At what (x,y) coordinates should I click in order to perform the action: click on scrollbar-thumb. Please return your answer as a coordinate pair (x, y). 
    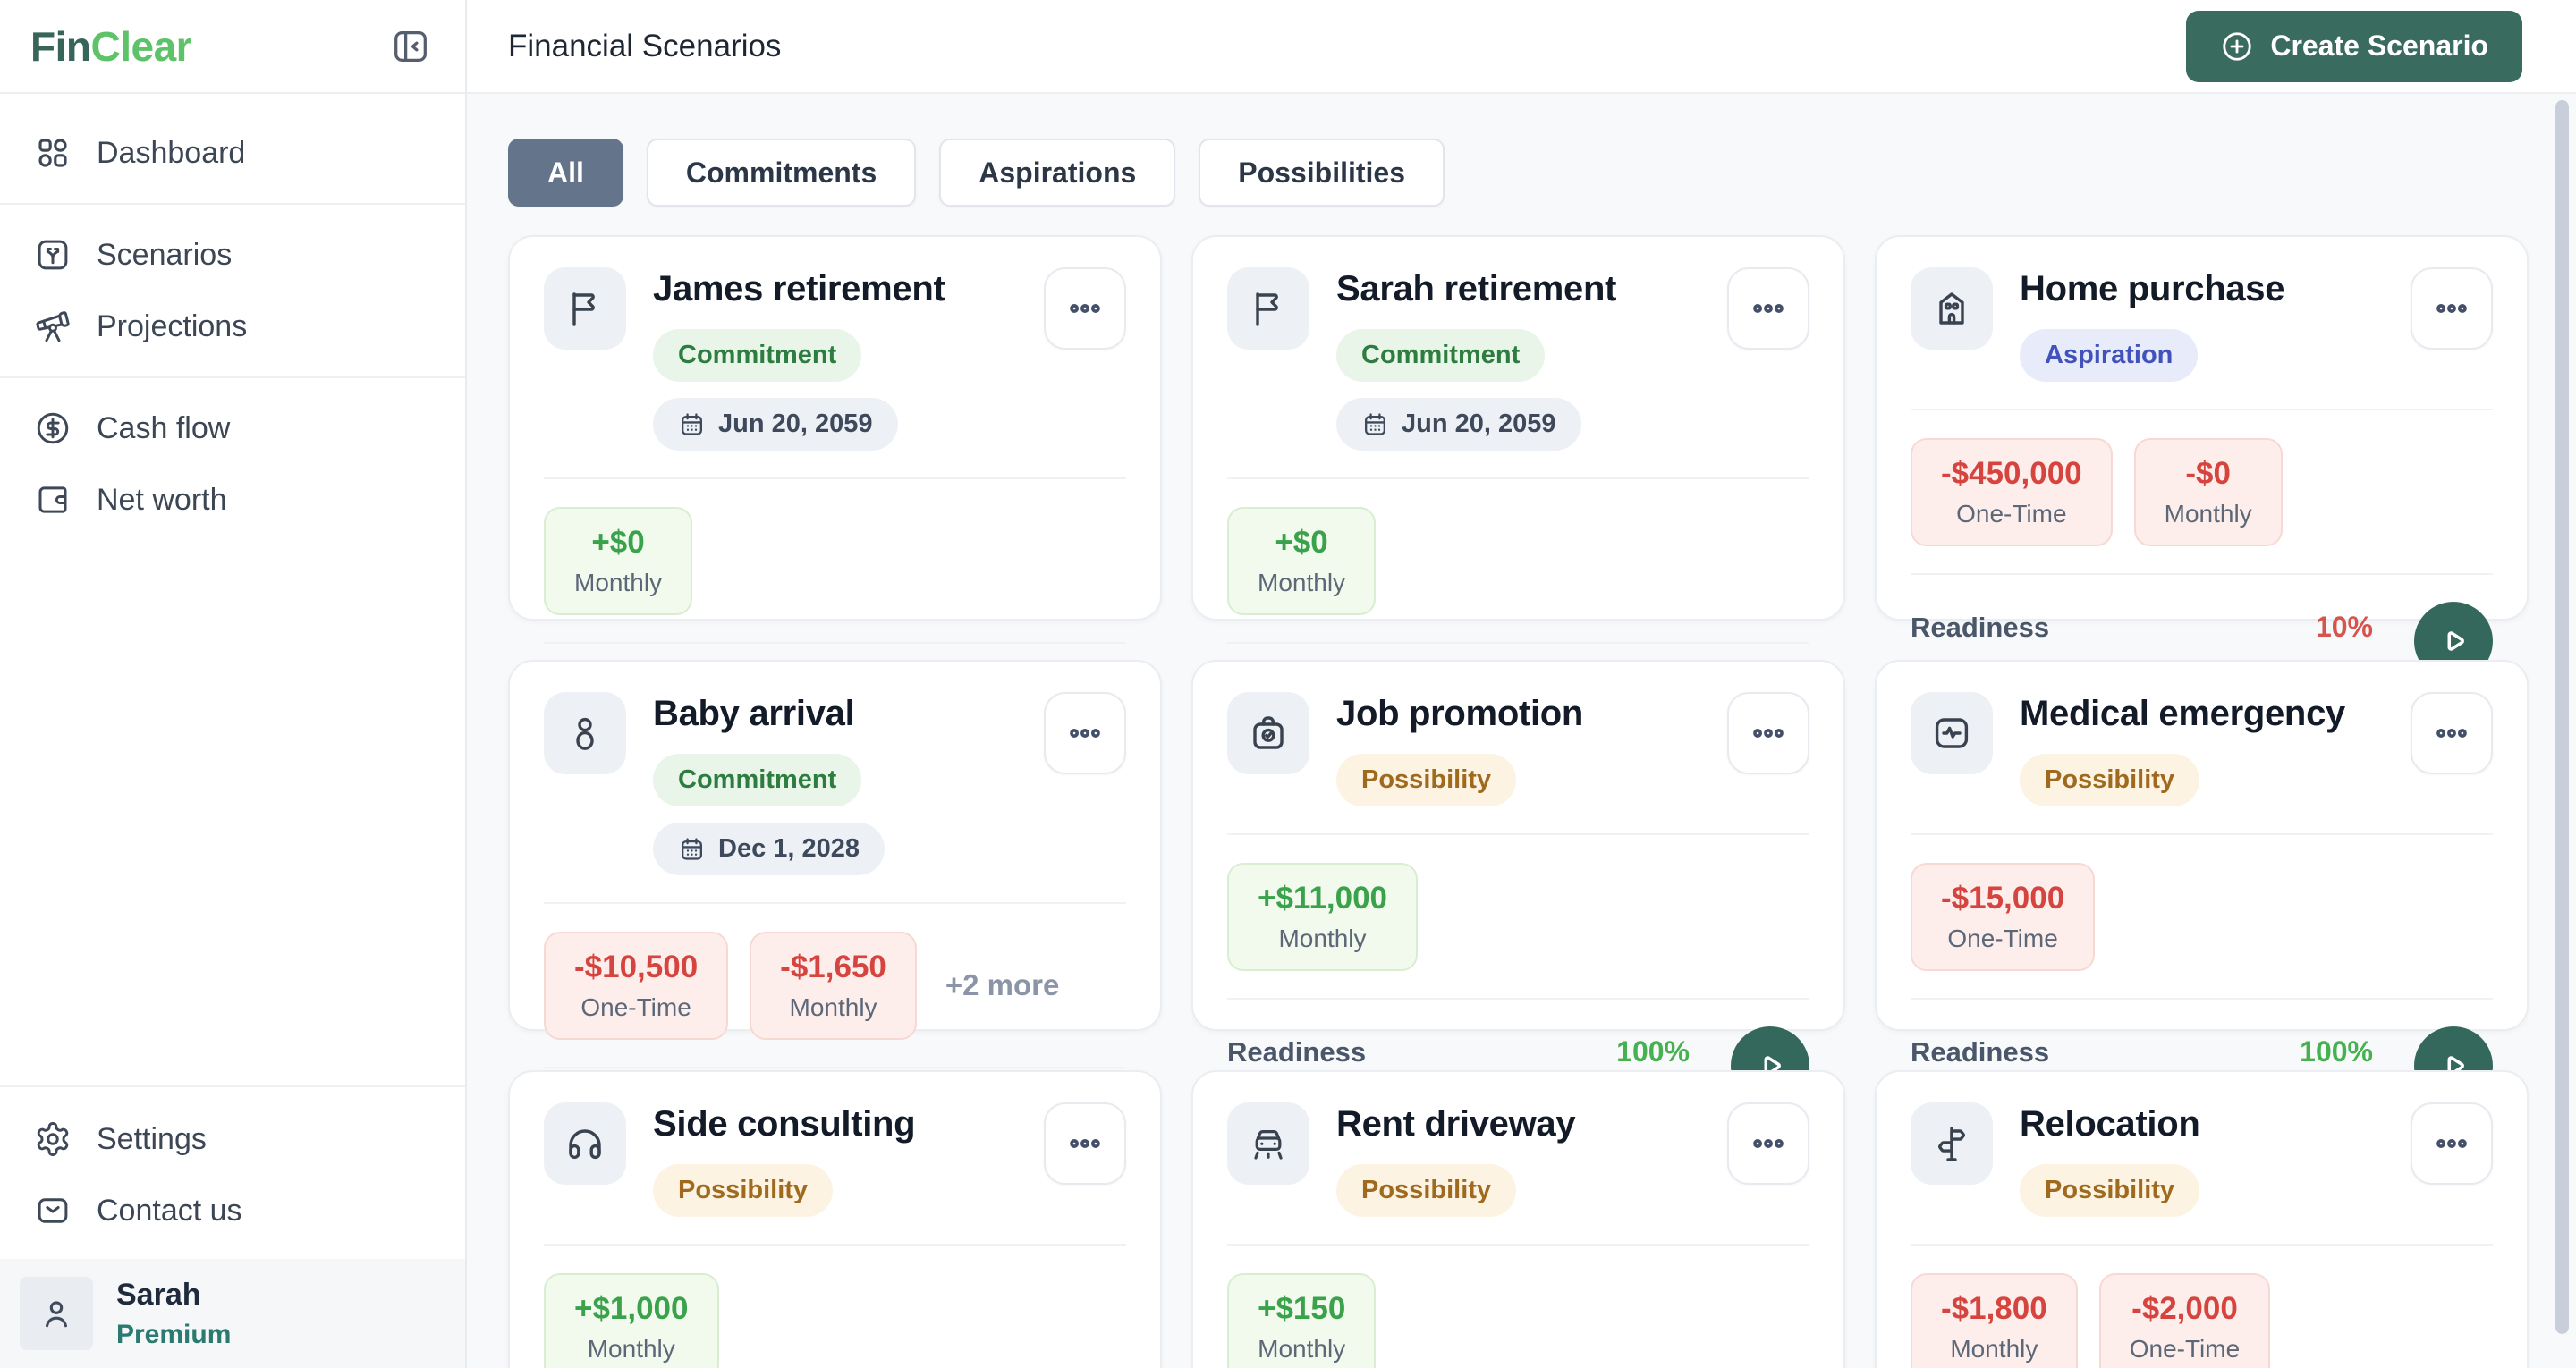
    Looking at the image, I should click on (2562, 717).